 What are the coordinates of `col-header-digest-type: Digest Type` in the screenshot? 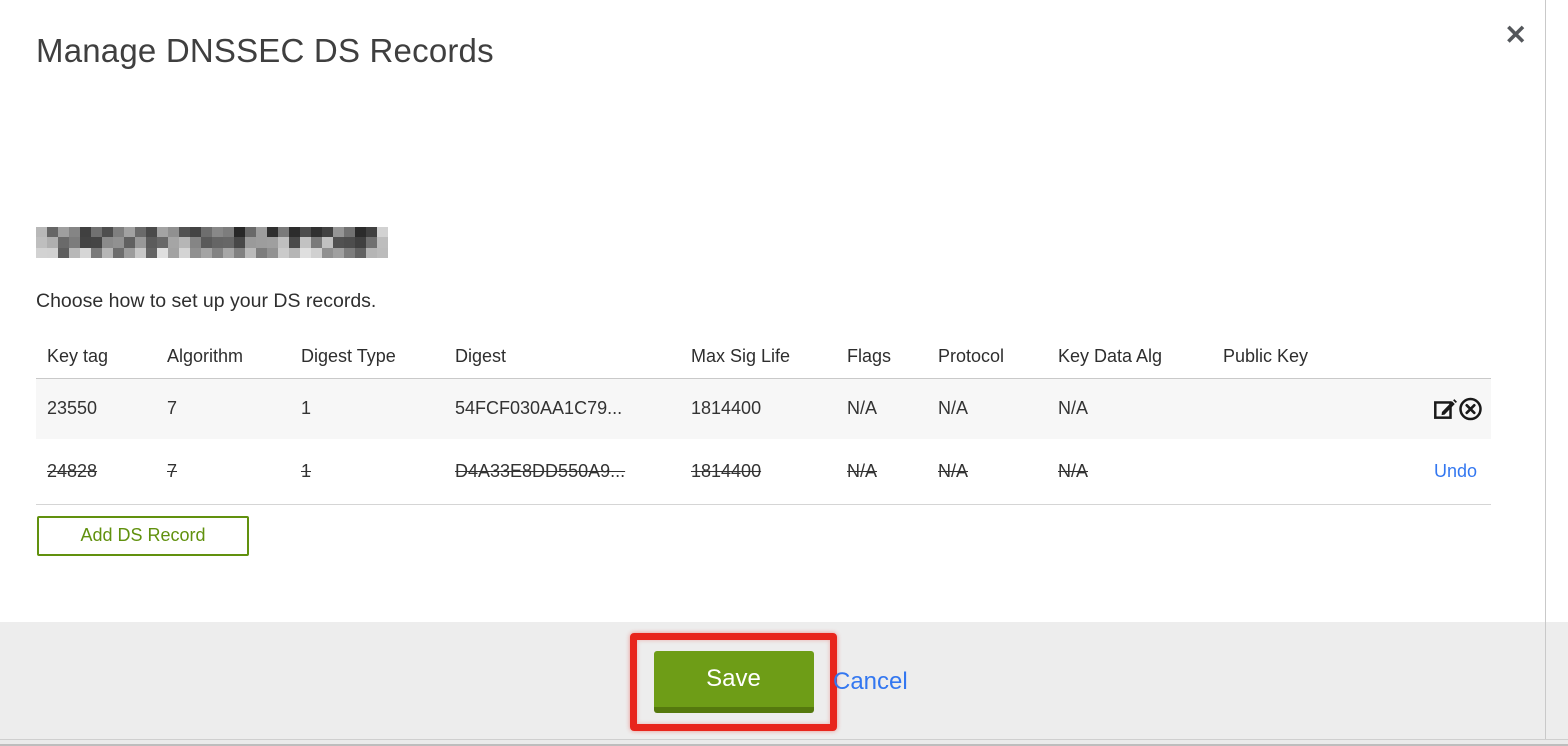 It's located at (348, 356).